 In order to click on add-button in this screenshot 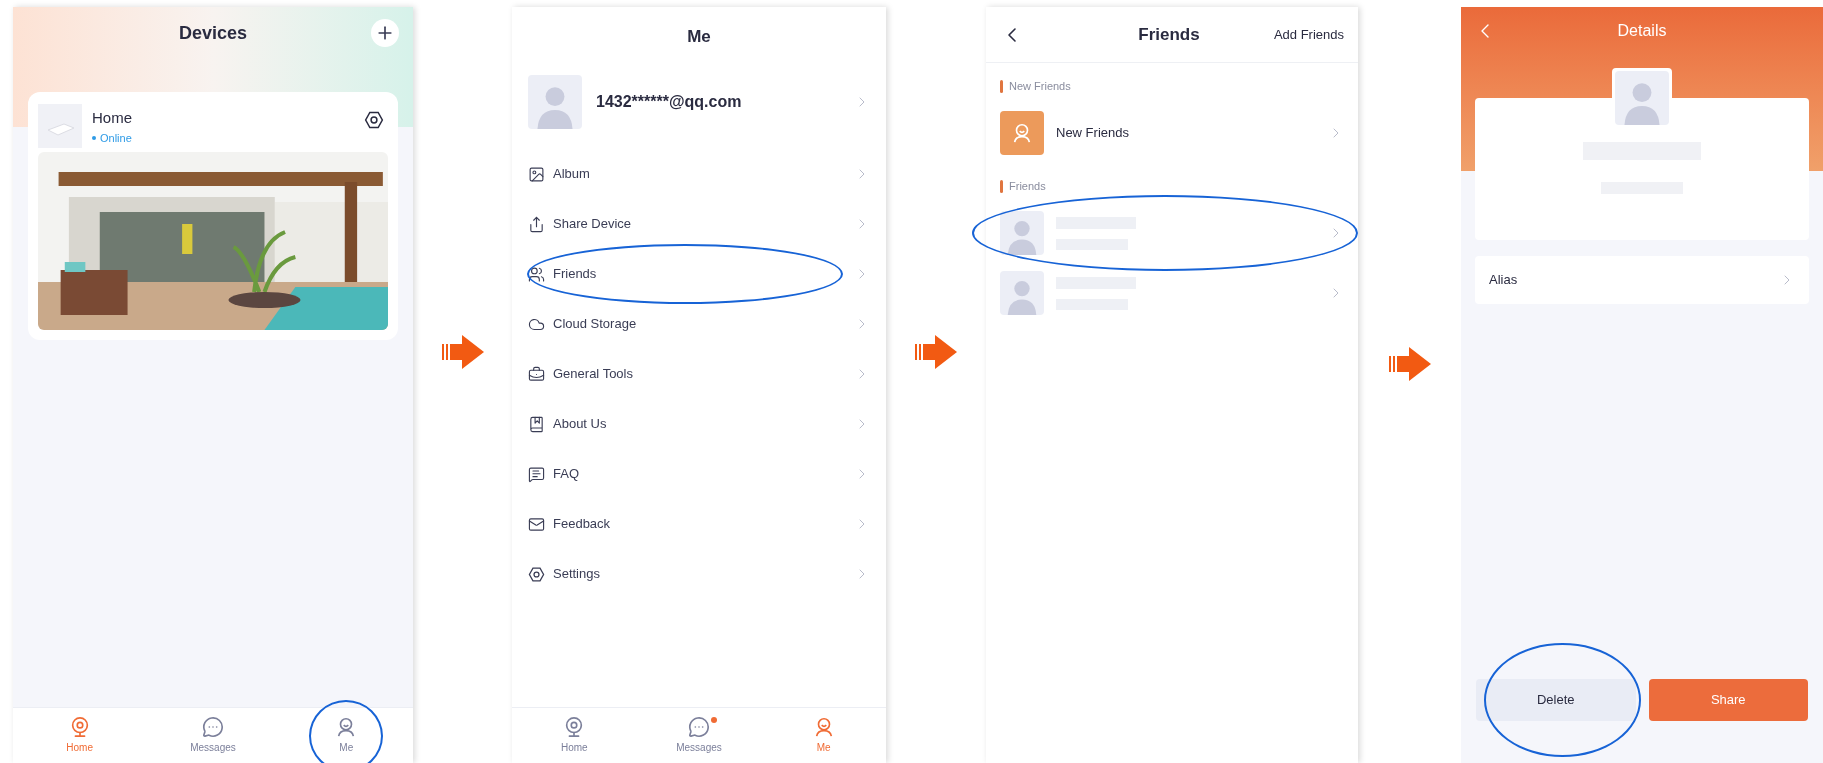, I will do `click(385, 33)`.